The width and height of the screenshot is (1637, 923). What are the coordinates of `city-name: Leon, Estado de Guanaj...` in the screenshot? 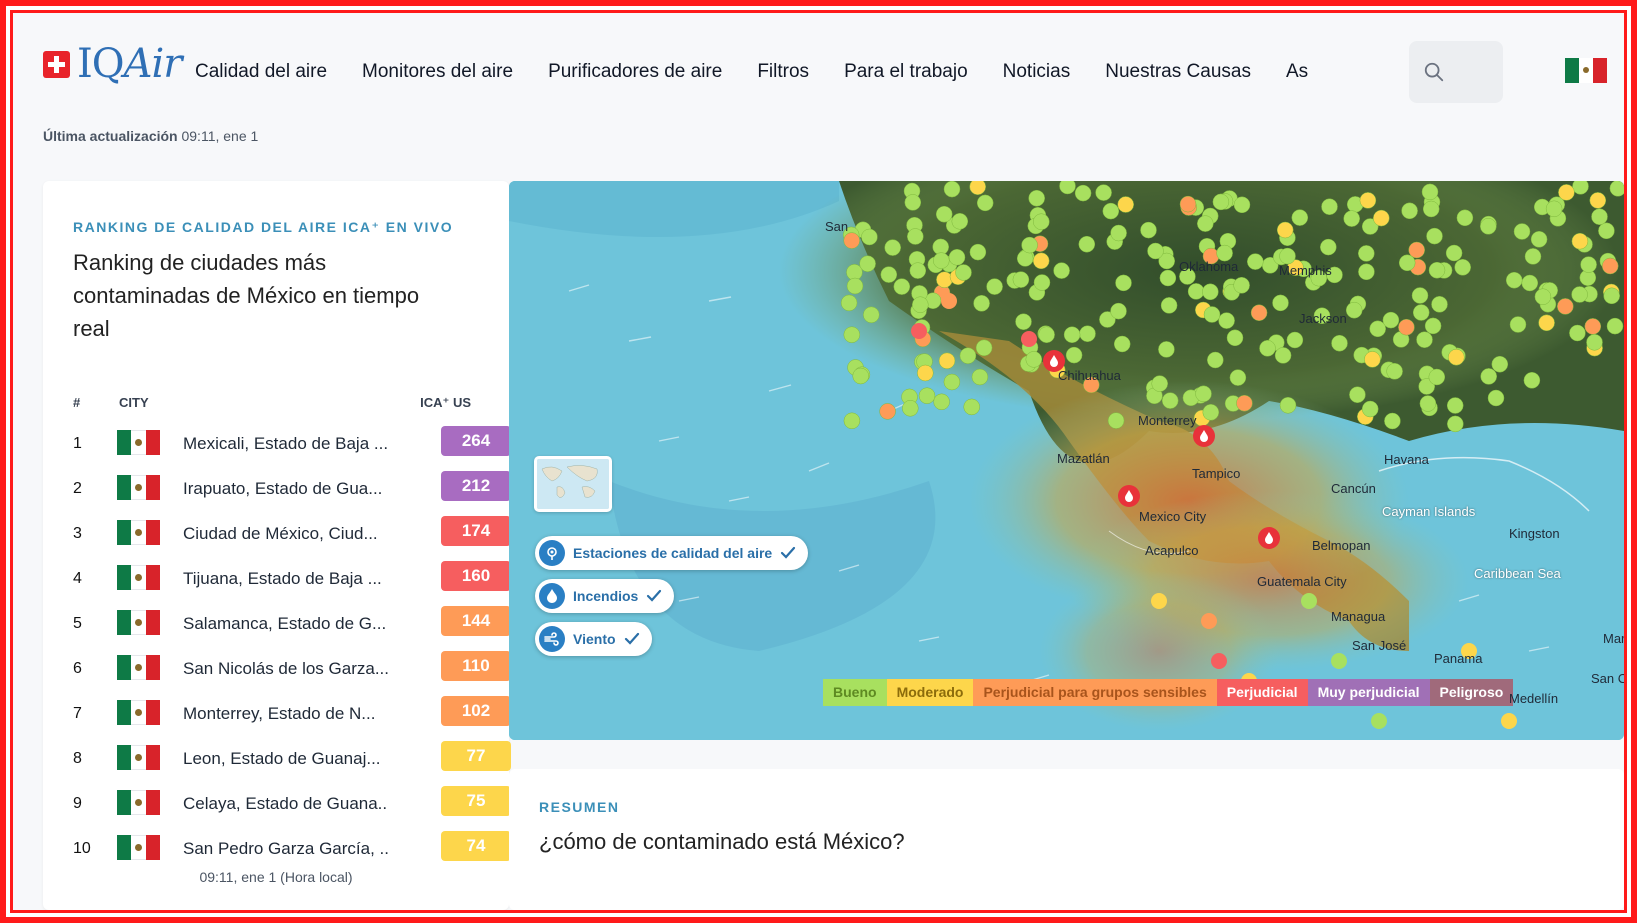 It's located at (285, 759).